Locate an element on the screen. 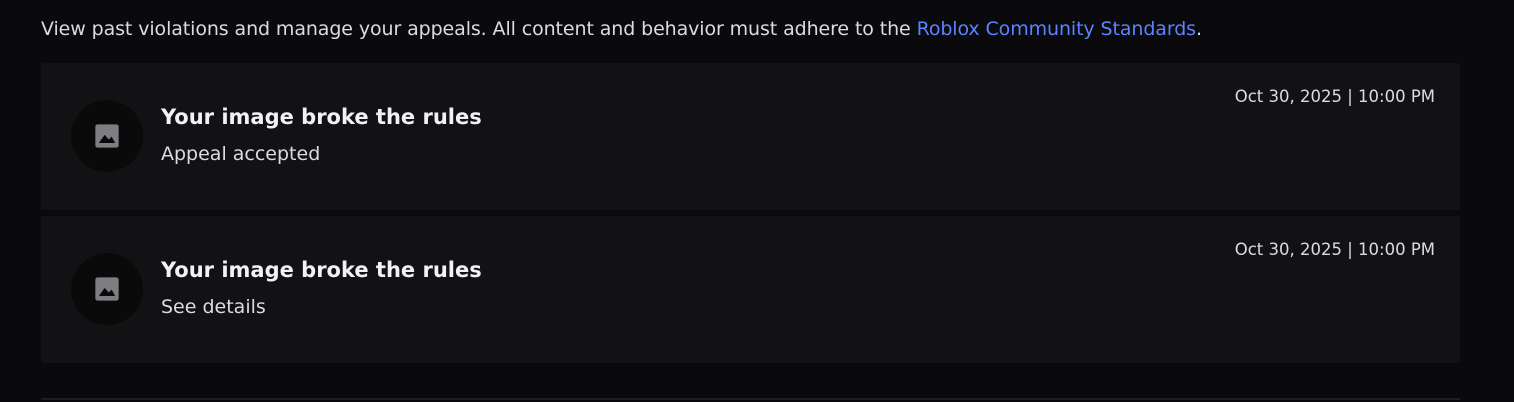 This screenshot has height=402, width=1514. section-divider is located at coordinates (750, 399).